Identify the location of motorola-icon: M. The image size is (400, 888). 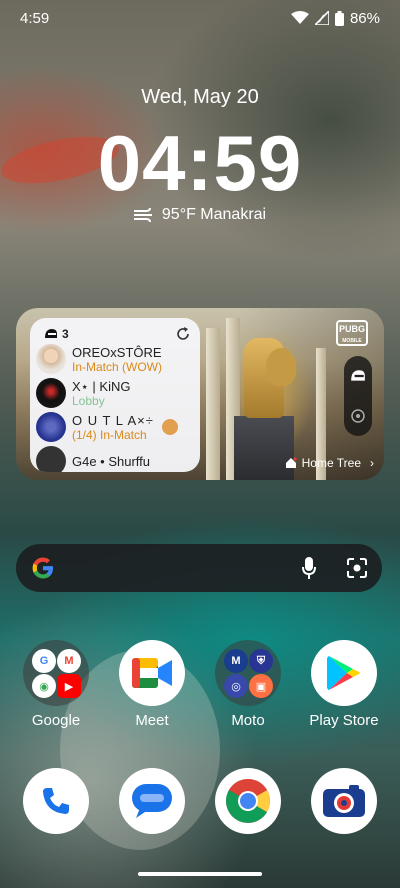
(236, 661).